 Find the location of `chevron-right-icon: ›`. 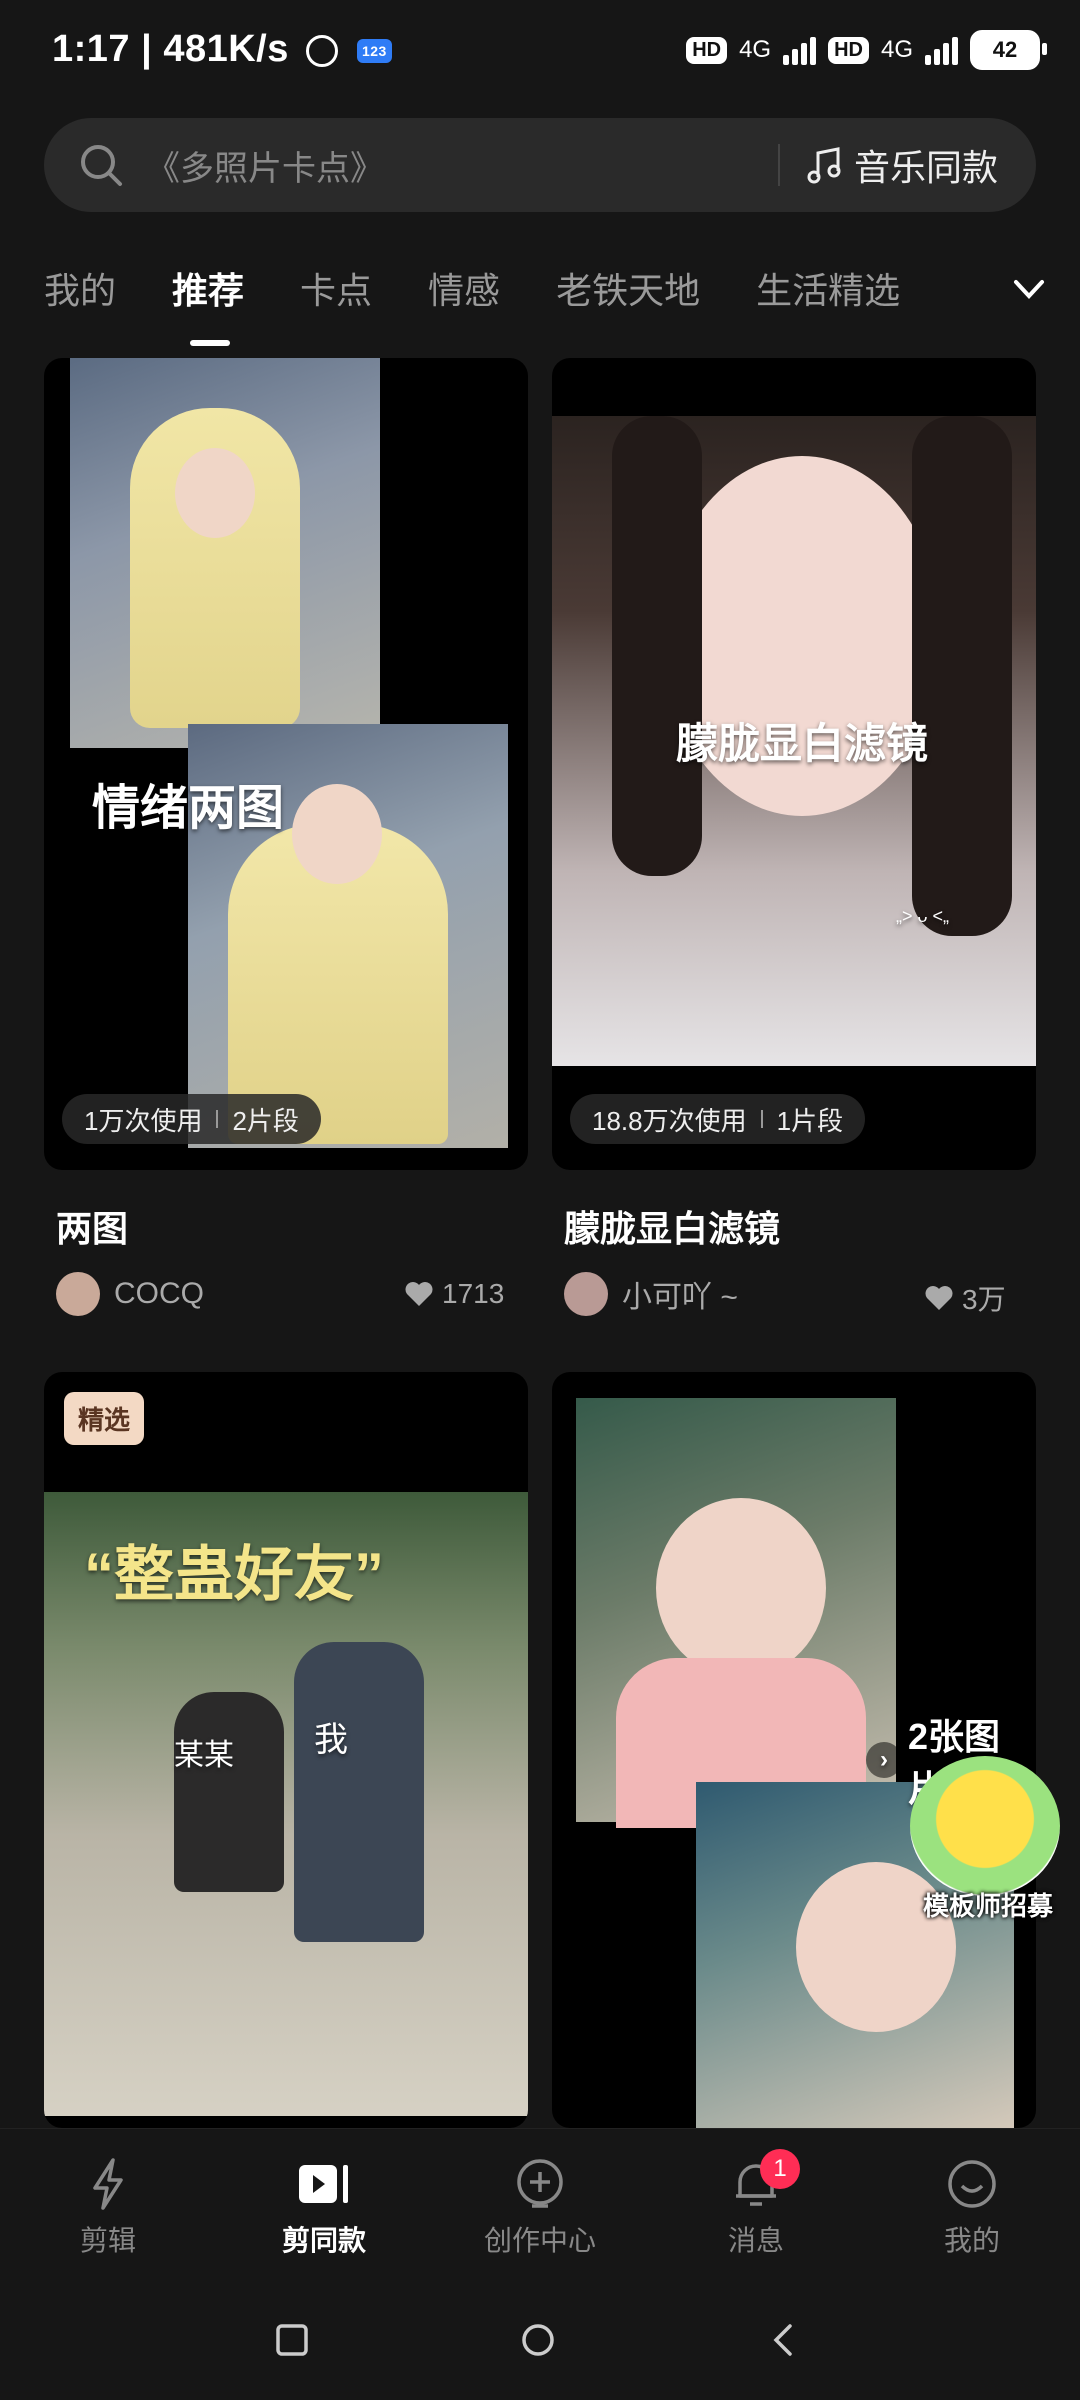

chevron-right-icon: › is located at coordinates (884, 1760).